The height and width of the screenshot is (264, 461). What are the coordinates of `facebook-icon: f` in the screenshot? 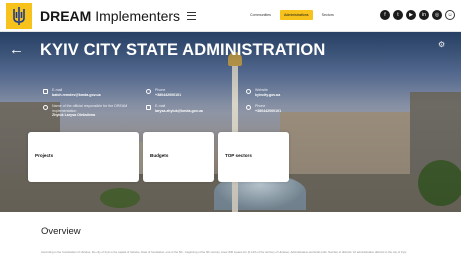 It's located at (385, 15).